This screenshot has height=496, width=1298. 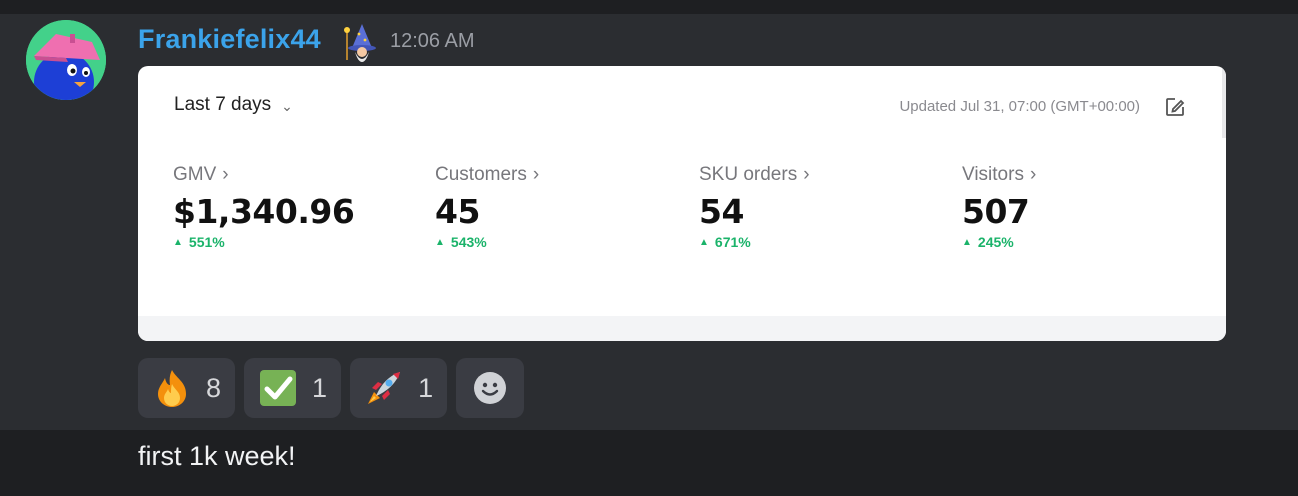 What do you see at coordinates (223, 104) in the screenshot?
I see `date-range-label: Last 7 days` at bounding box center [223, 104].